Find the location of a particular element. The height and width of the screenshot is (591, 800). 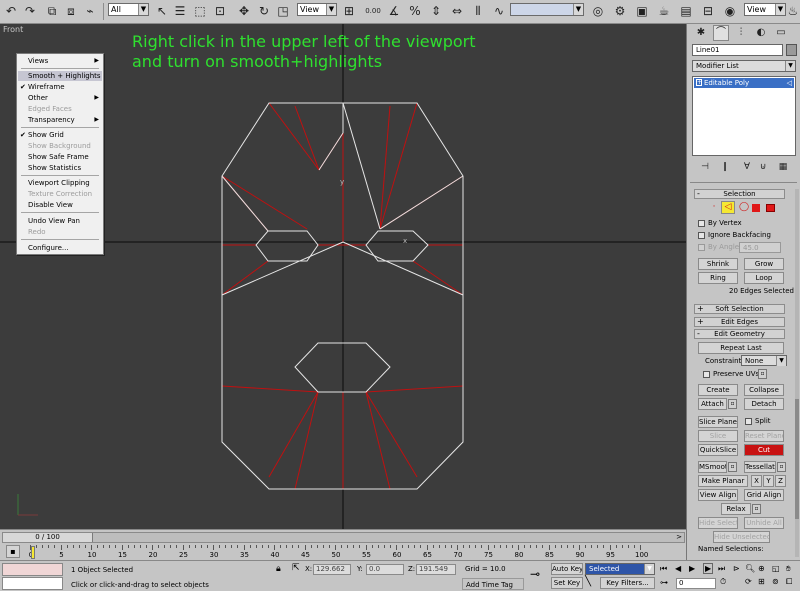

menu-item-views: Views ▶ is located at coordinates (60, 61).